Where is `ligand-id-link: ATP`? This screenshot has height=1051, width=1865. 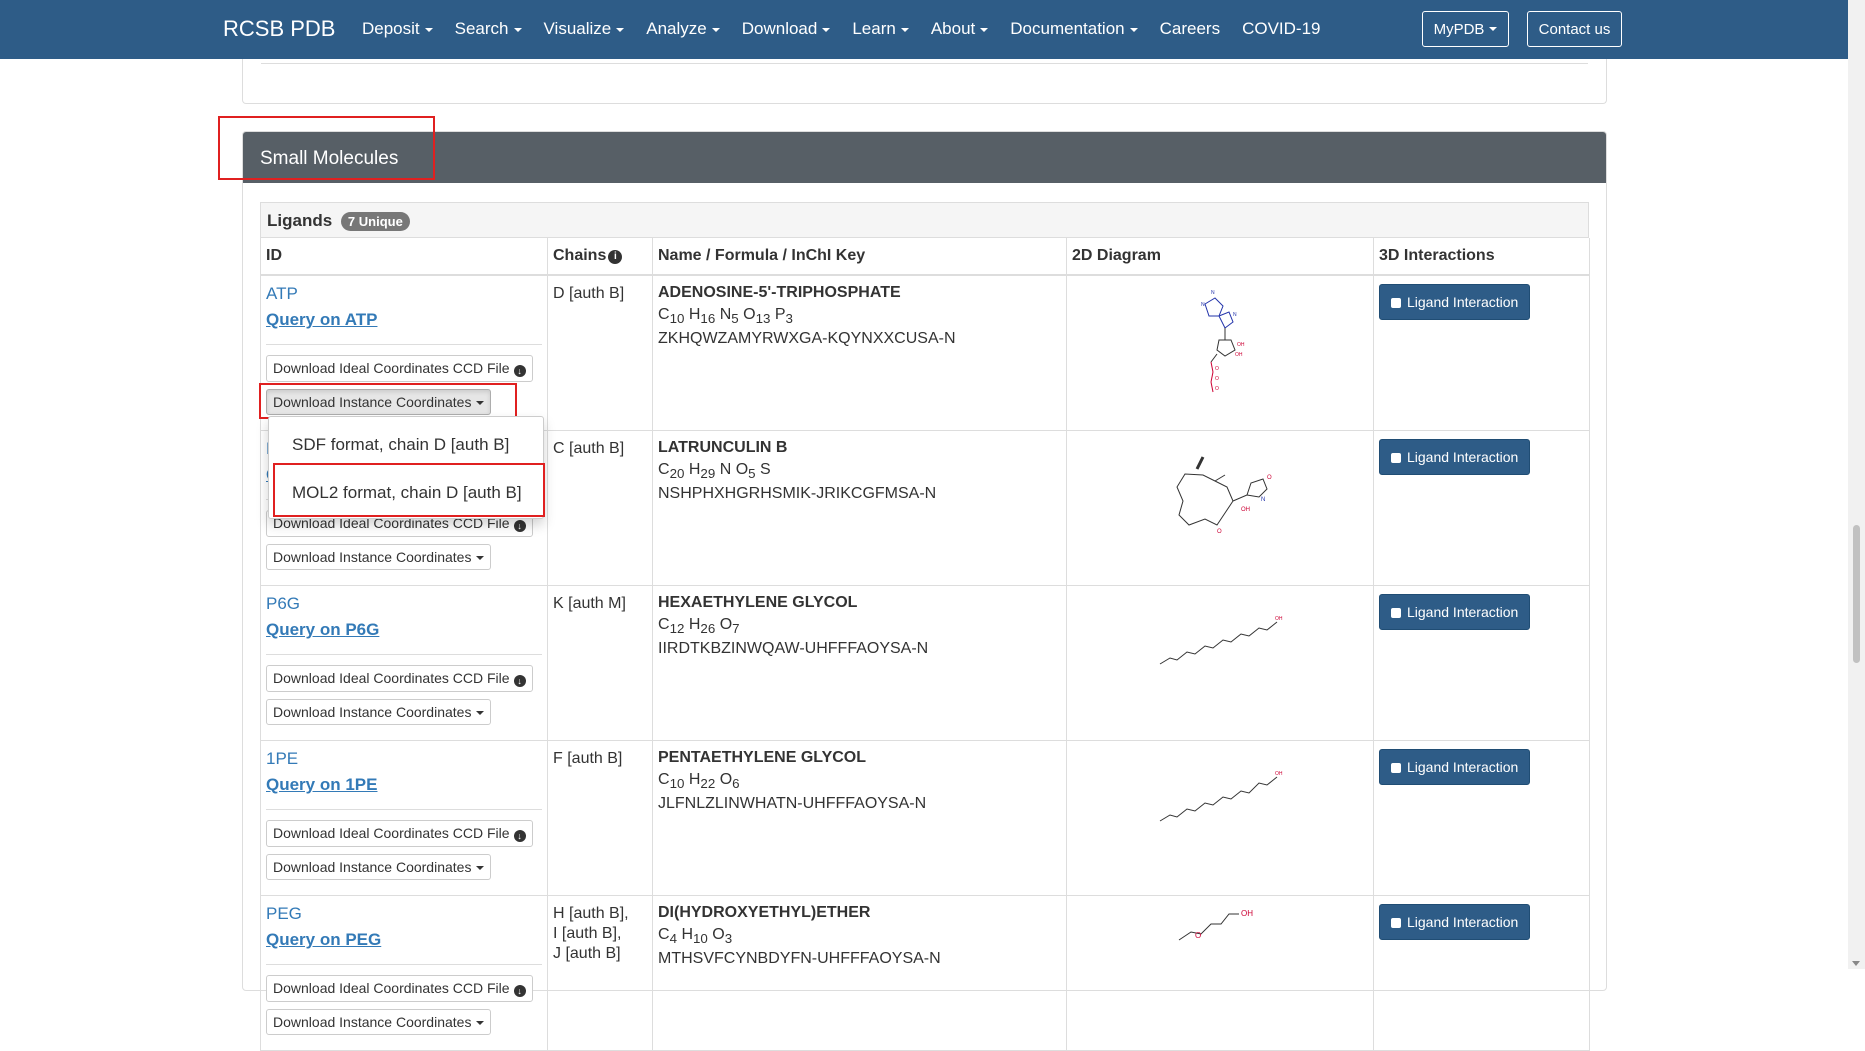 ligand-id-link: ATP is located at coordinates (404, 294).